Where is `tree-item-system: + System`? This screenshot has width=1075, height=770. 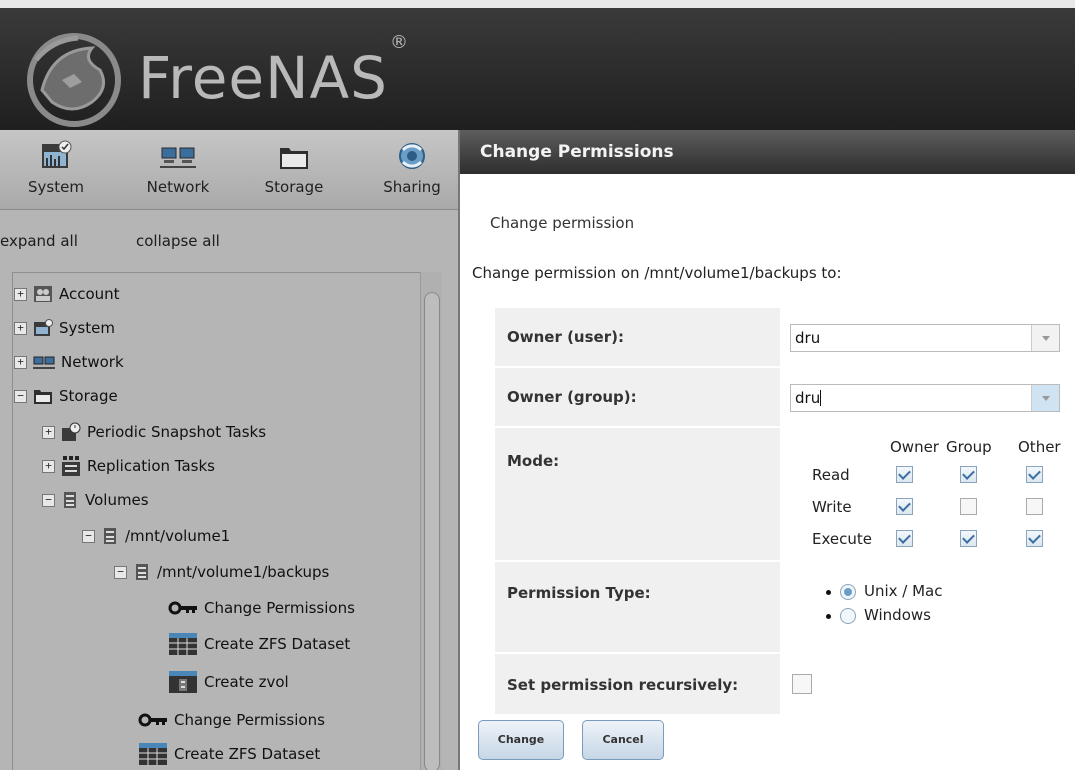
tree-item-system: + System is located at coordinates (64, 328).